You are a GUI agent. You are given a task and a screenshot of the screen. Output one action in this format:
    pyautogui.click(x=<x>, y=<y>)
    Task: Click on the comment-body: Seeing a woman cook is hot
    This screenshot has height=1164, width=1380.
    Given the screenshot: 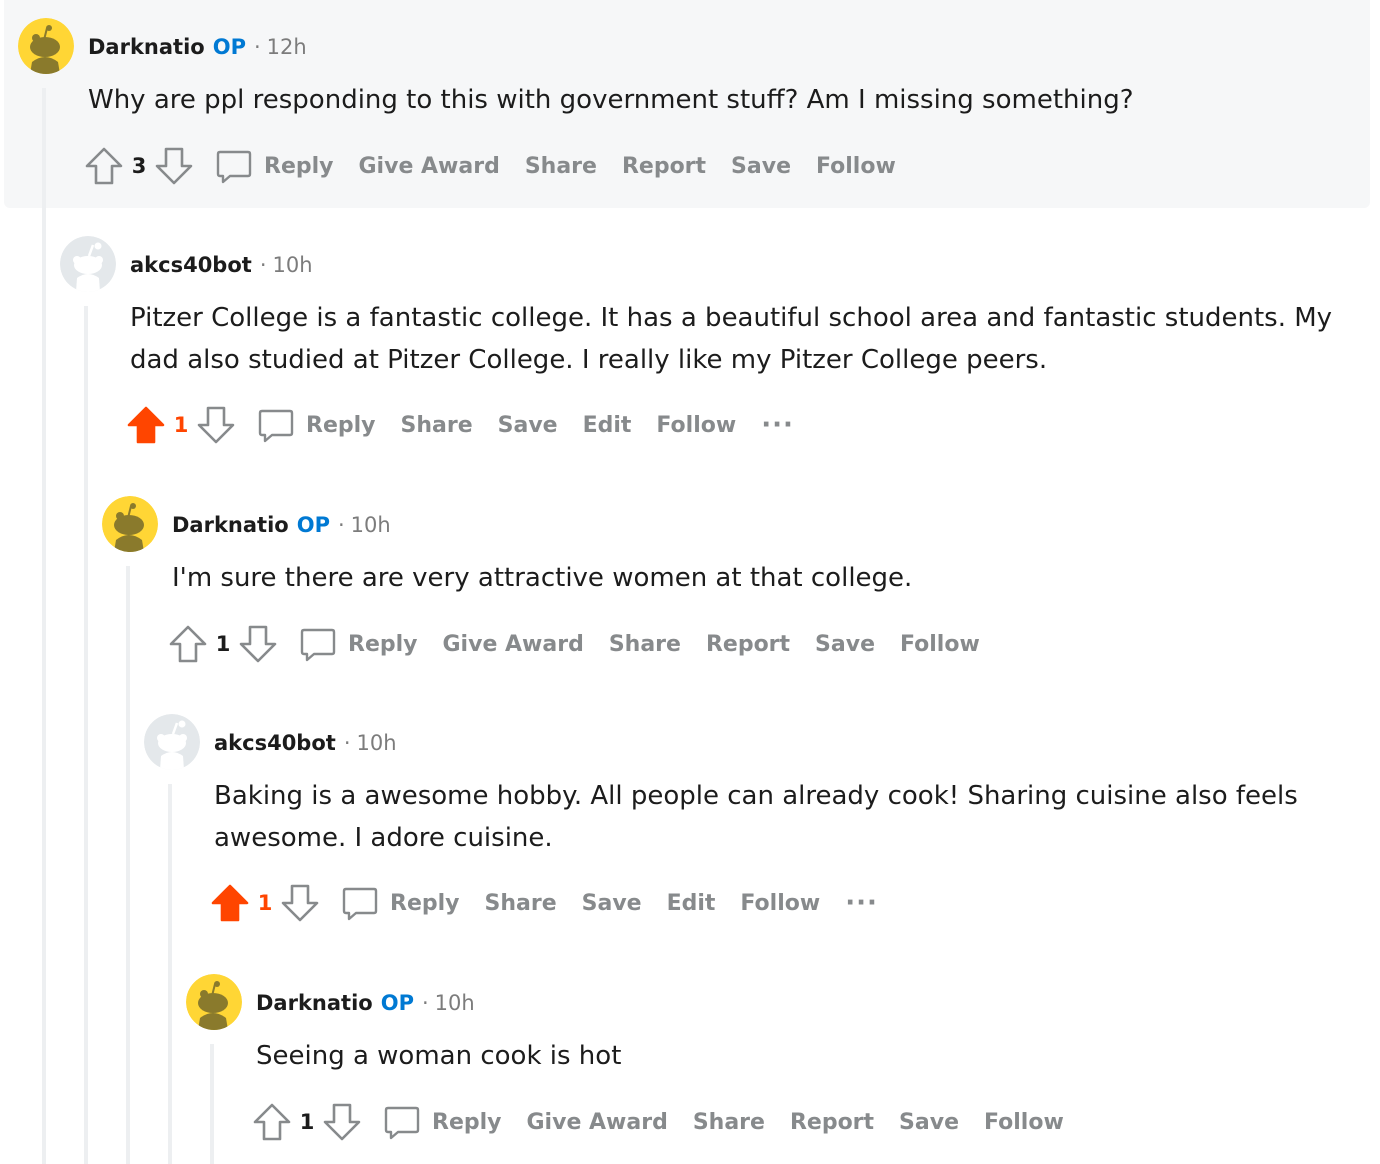 What is the action you would take?
    pyautogui.click(x=439, y=1056)
    